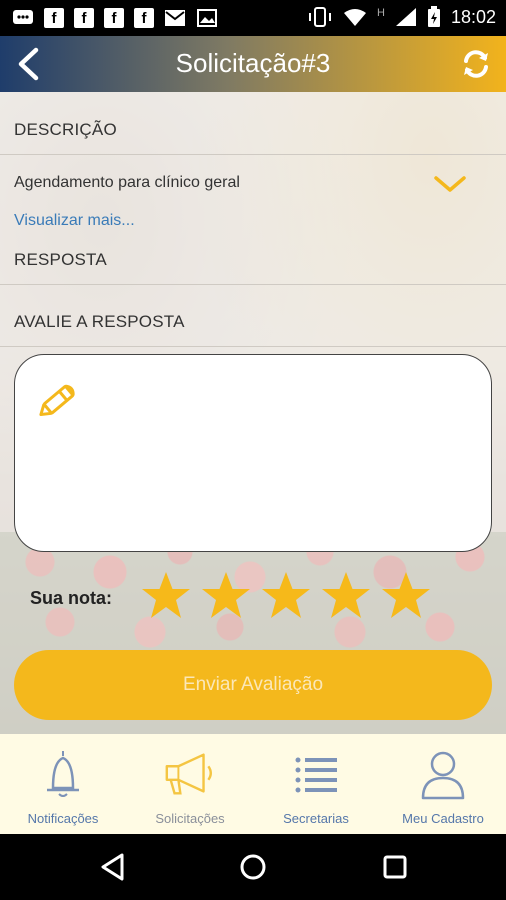 The width and height of the screenshot is (506, 900). What do you see at coordinates (175, 18) in the screenshot?
I see `gmail-notification-icon` at bounding box center [175, 18].